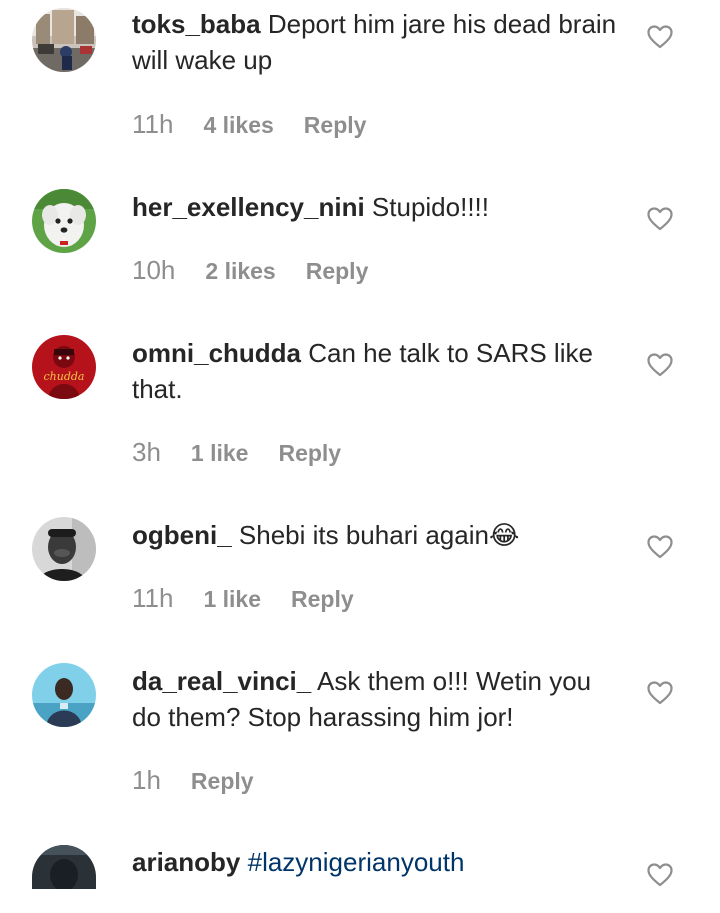  I want to click on chudda-logo-avatar-icon: chudda, so click(64, 367).